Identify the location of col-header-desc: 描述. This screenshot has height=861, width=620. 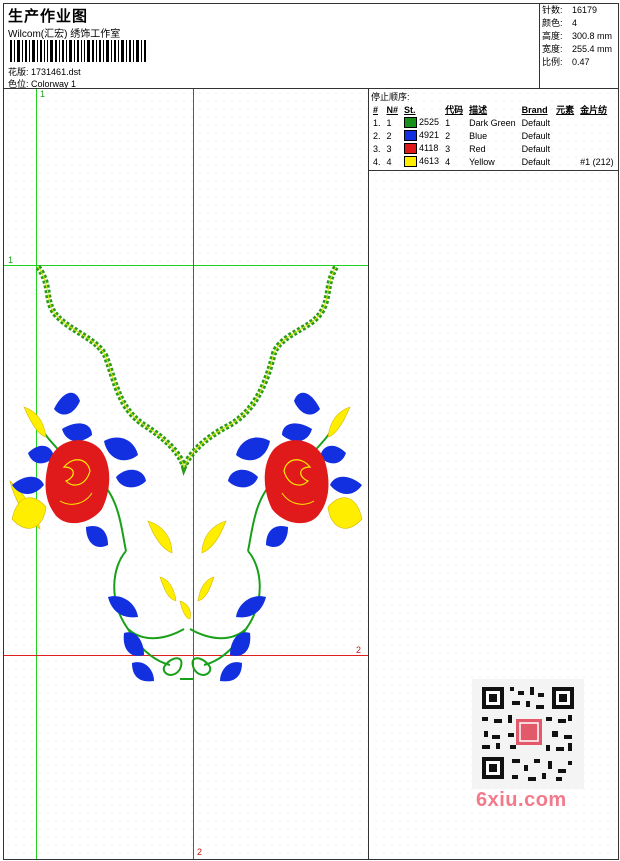
(478, 110).